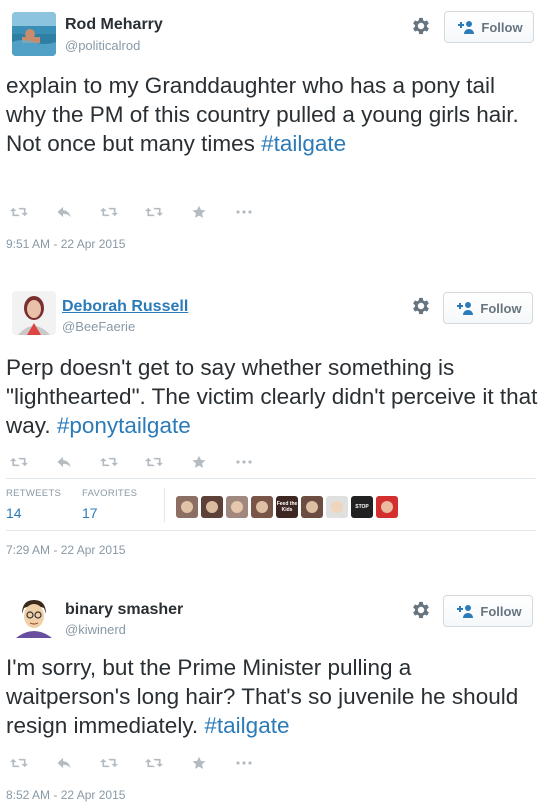 The height and width of the screenshot is (810, 544). What do you see at coordinates (109, 504) in the screenshot?
I see `favorites-stat: FAVORITES 17` at bounding box center [109, 504].